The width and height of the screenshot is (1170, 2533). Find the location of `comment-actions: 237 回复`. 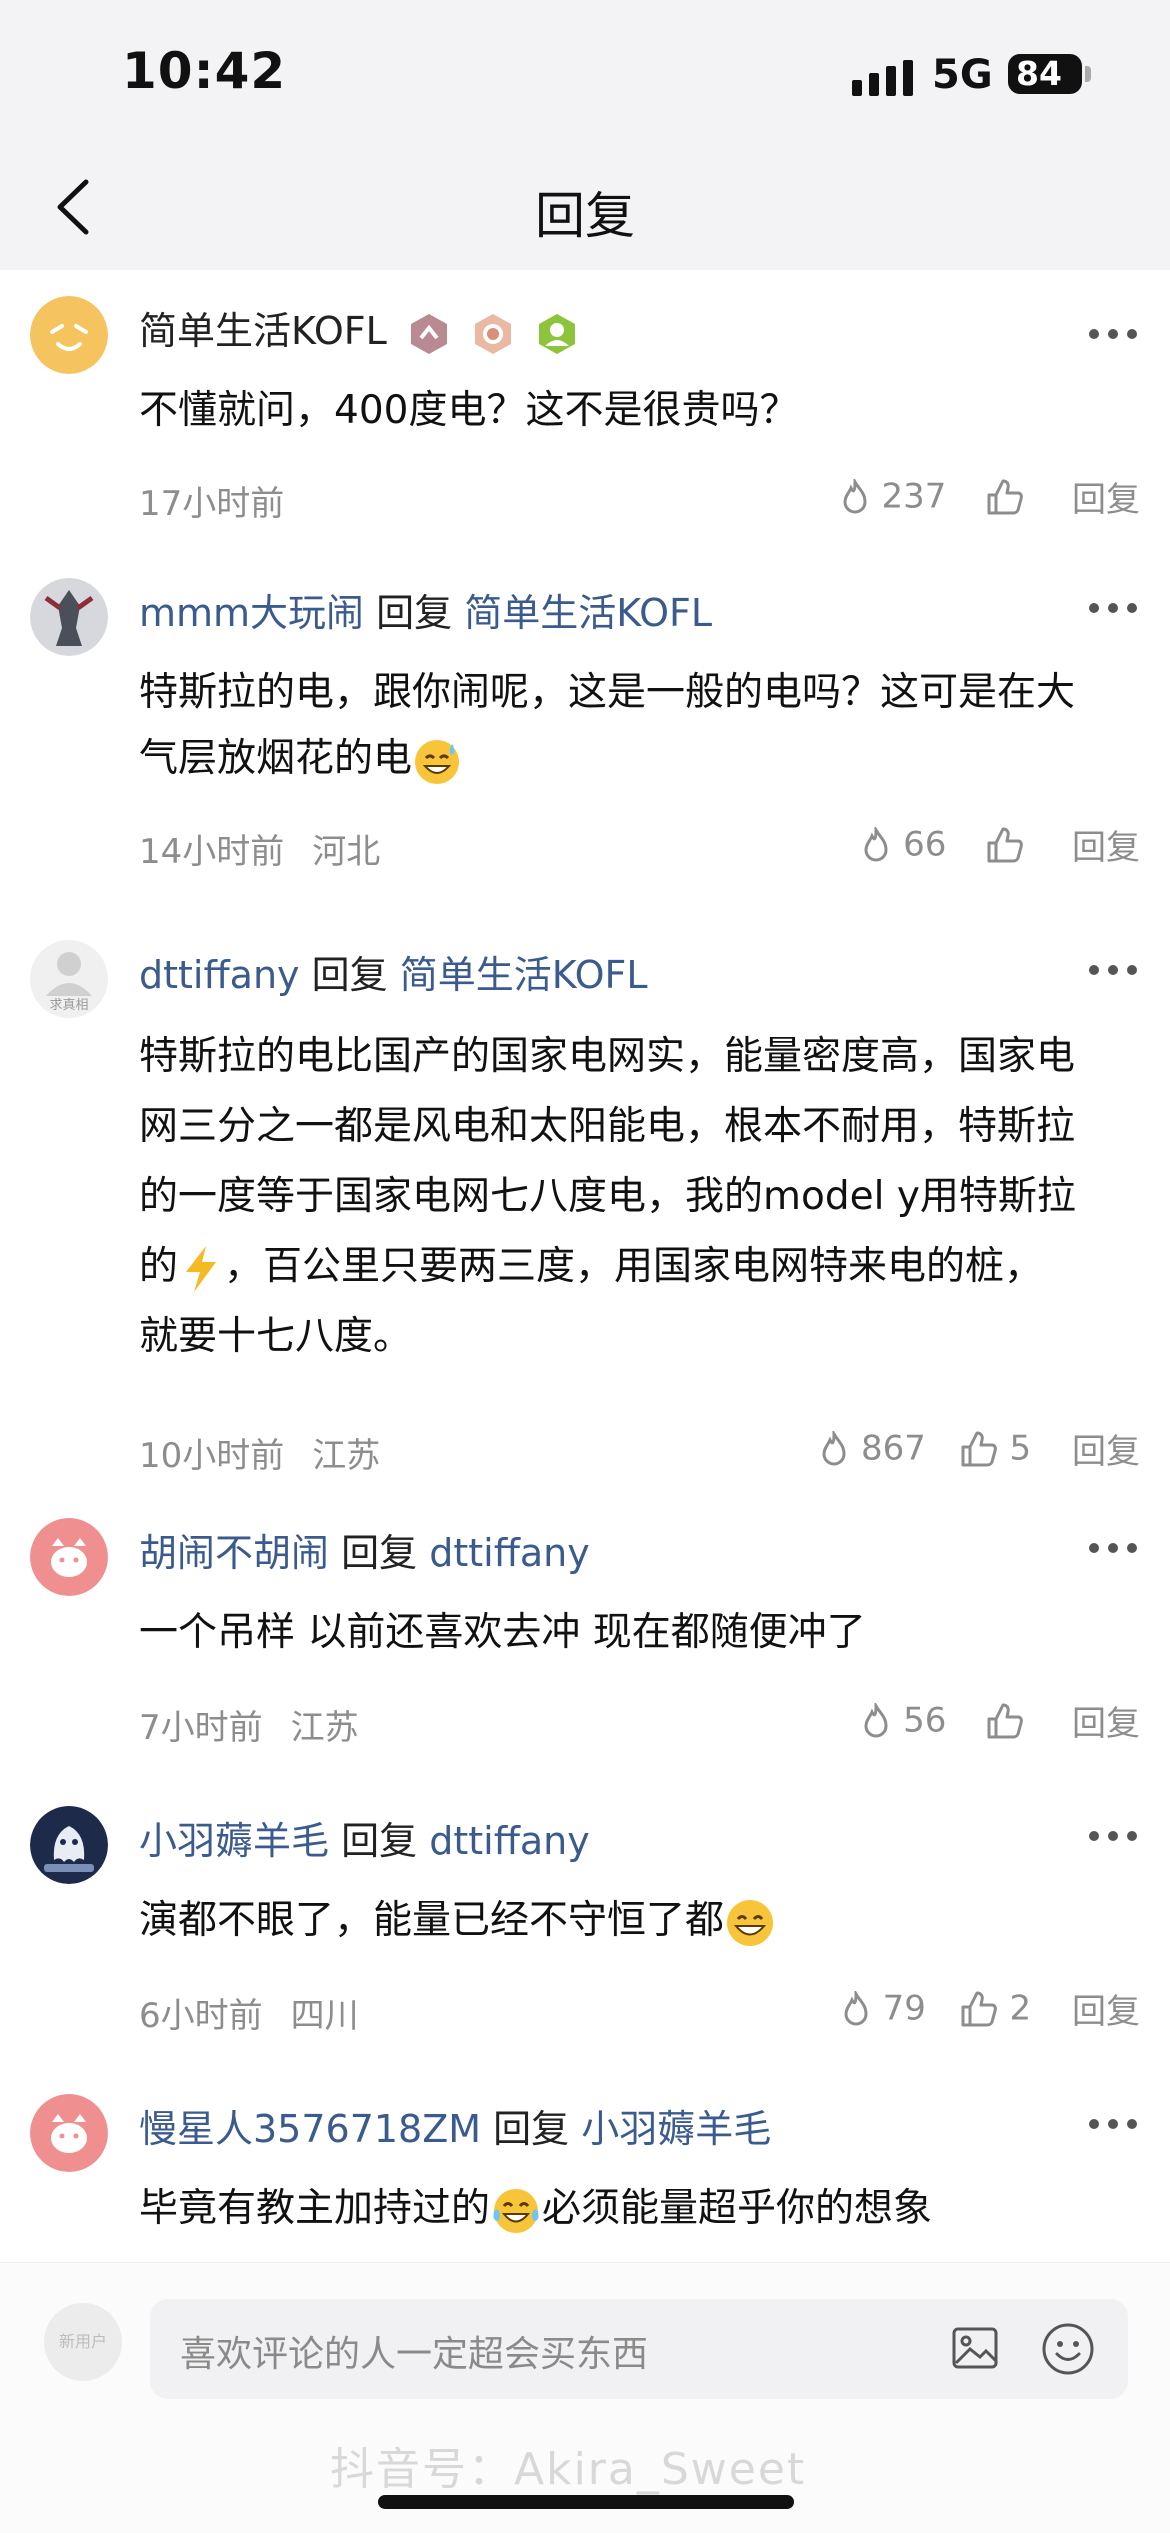

comment-actions: 237 回复 is located at coordinates (989, 496).